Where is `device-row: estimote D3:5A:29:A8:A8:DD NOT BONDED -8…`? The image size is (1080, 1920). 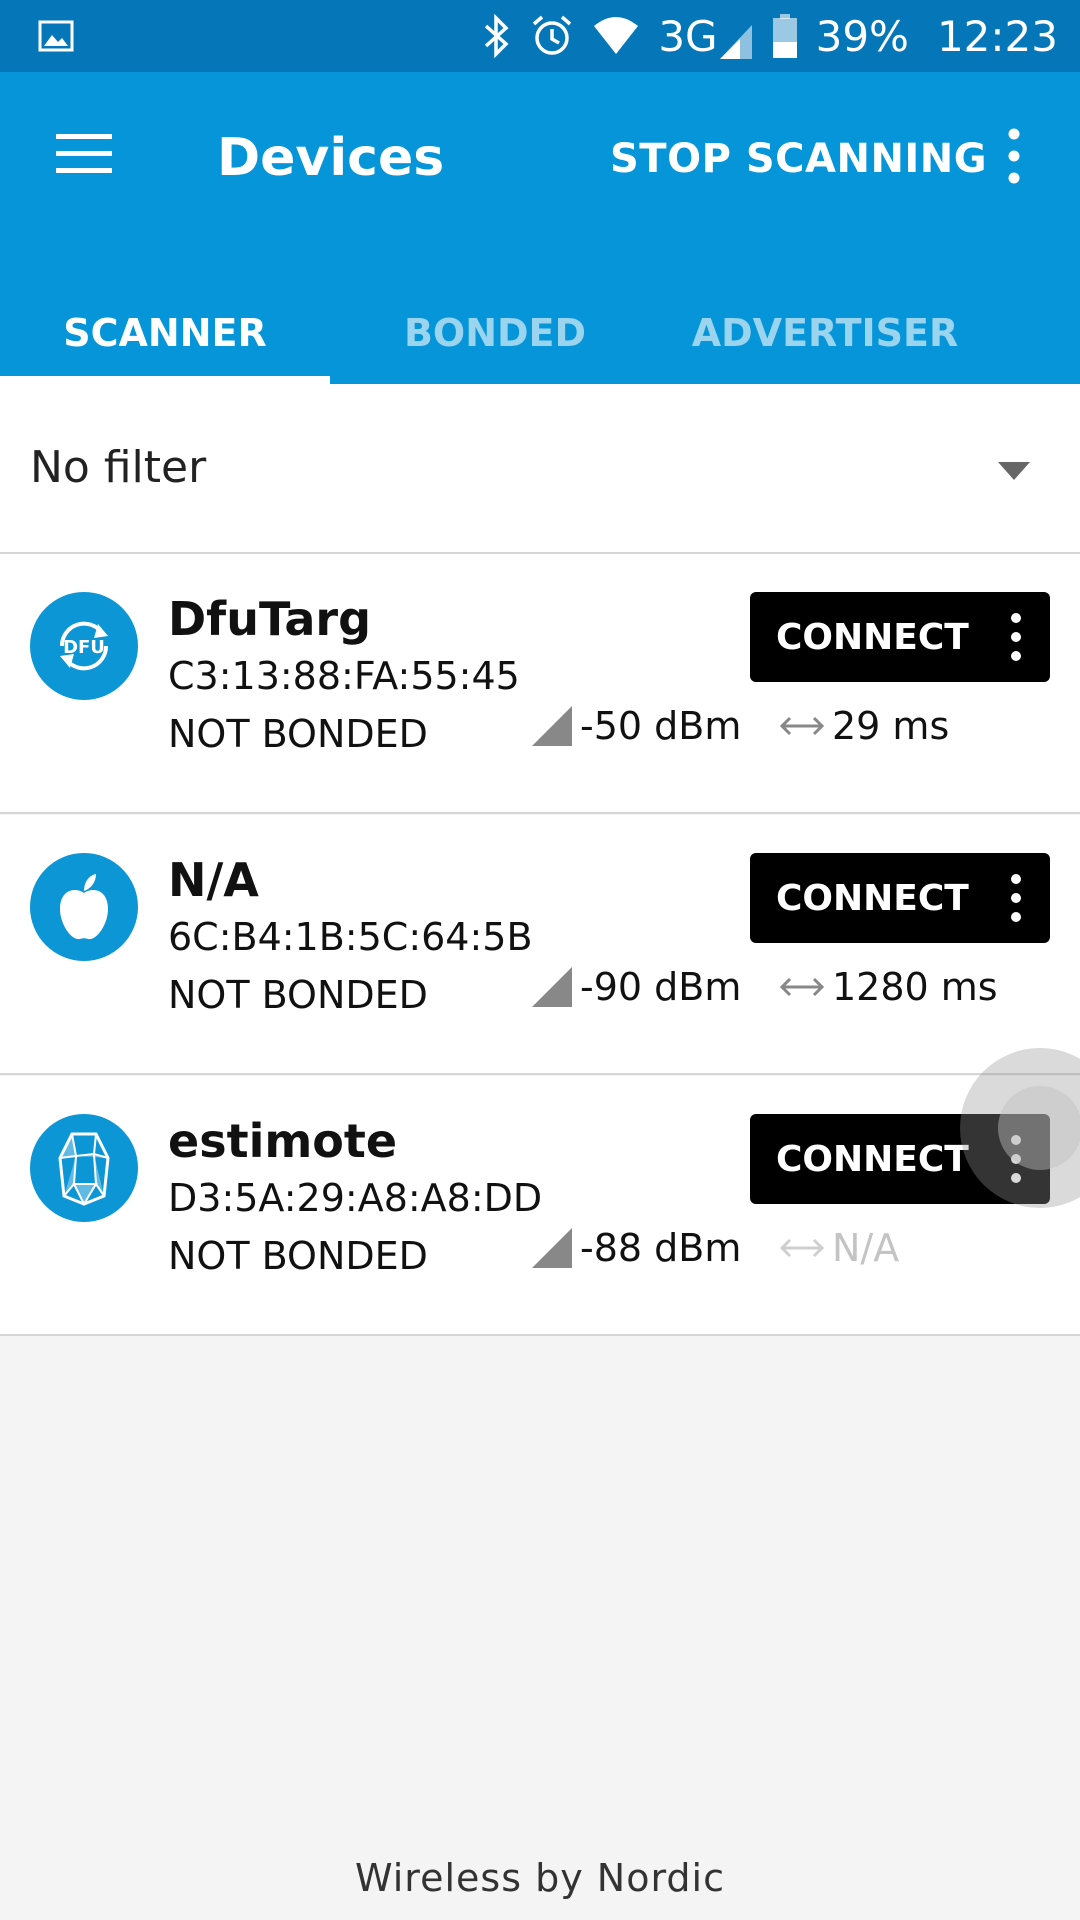 device-row: estimote D3:5A:29:A8:A8:DD NOT BONDED -8… is located at coordinates (540, 1206).